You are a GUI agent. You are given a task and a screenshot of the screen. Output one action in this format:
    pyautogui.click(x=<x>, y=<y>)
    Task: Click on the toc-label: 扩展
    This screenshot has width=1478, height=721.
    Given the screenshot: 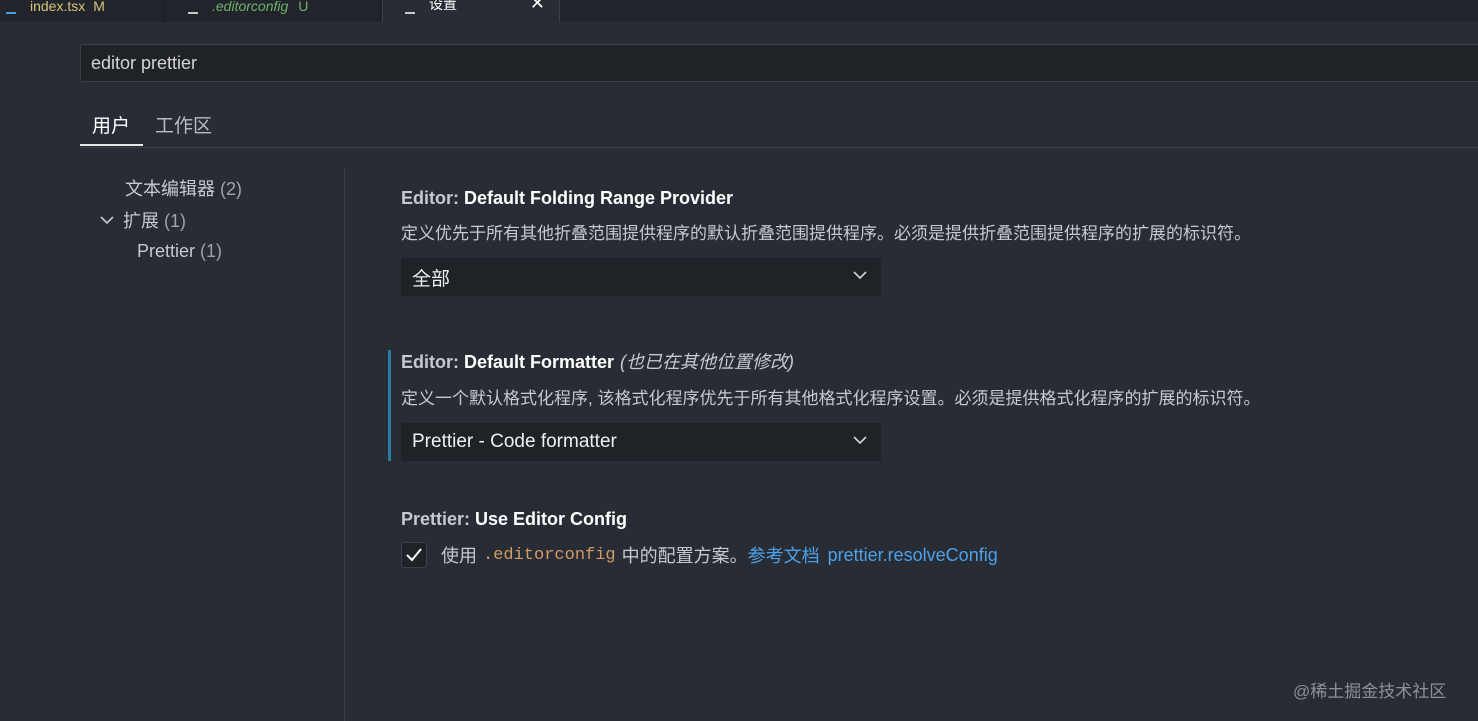 What is the action you would take?
    pyautogui.click(x=141, y=221)
    